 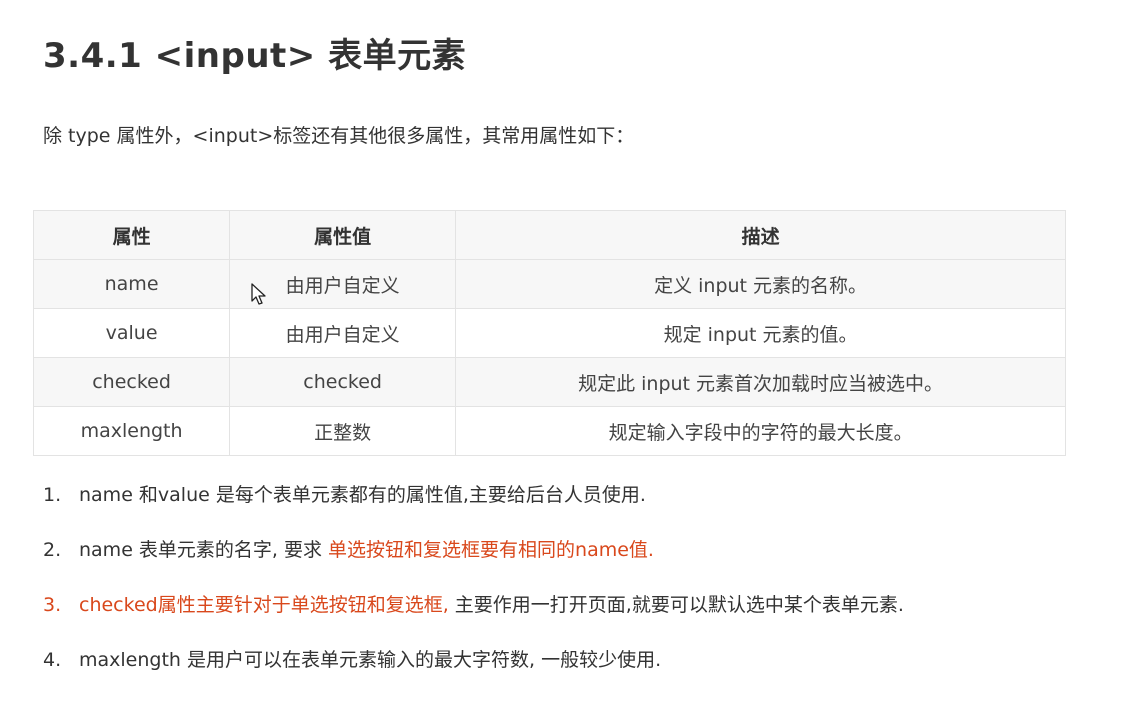 I want to click on note-number: 4., so click(x=52, y=660).